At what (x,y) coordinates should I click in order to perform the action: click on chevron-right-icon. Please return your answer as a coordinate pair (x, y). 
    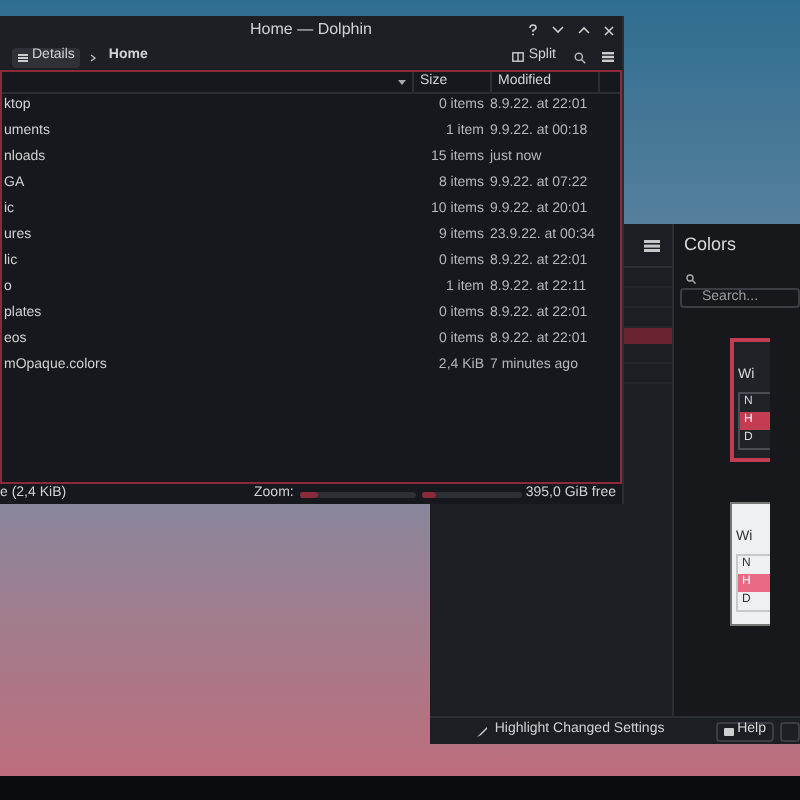
    Looking at the image, I should click on (93, 57).